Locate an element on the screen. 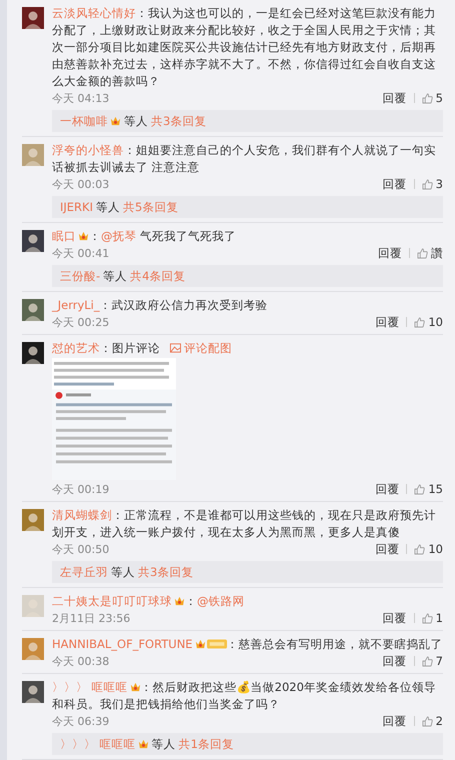  replies-bar: 左寻丘羽 等人 共3条回复 is located at coordinates (247, 572).